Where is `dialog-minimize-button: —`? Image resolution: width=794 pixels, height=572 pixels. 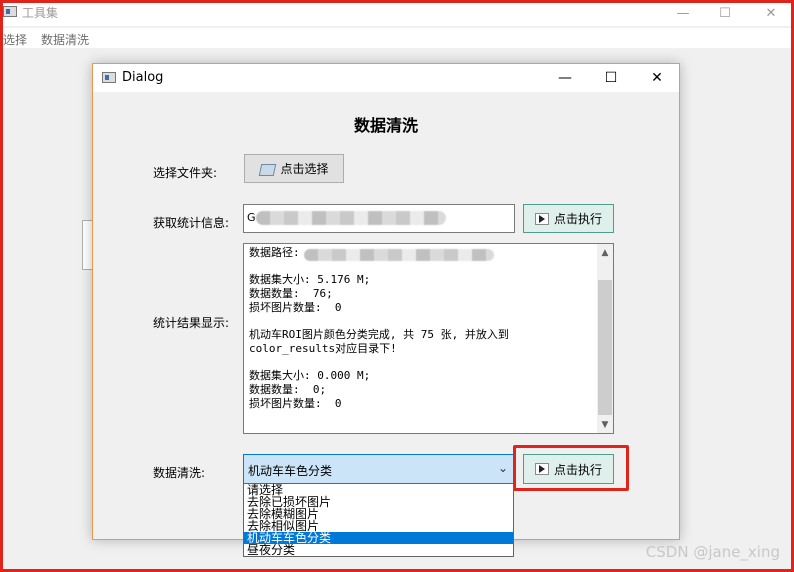
dialog-minimize-button: — is located at coordinates (565, 78).